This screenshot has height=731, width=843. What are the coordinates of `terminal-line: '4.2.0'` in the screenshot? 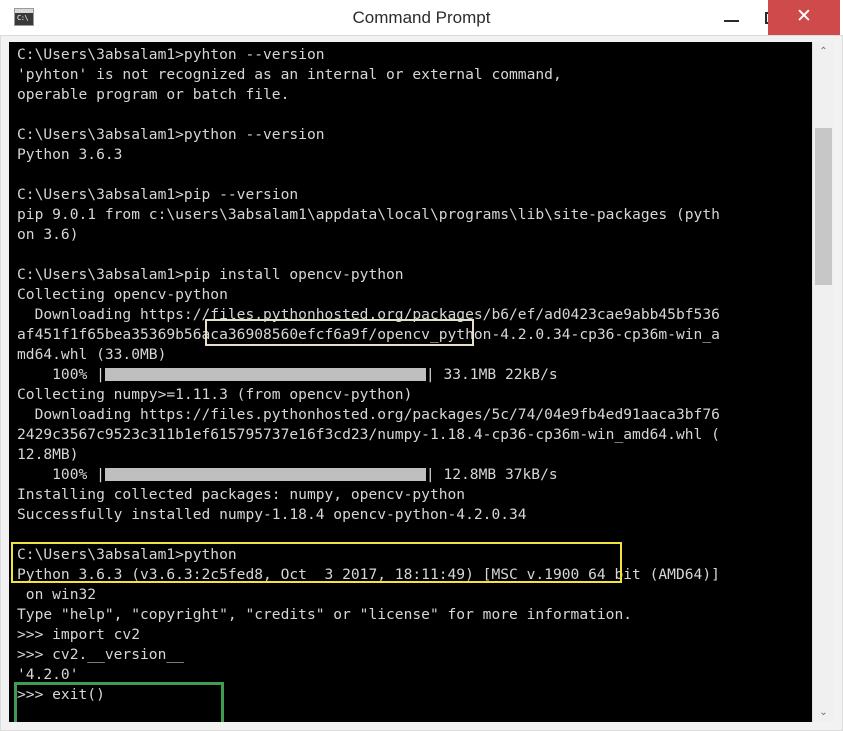 It's located at (48, 674).